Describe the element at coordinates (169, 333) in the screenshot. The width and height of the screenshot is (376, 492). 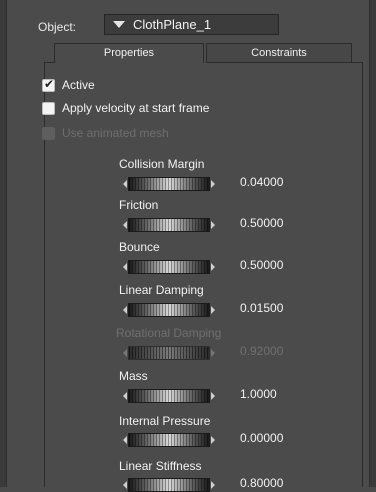
I see `rotational-damping-label: Rotational Damping` at that location.